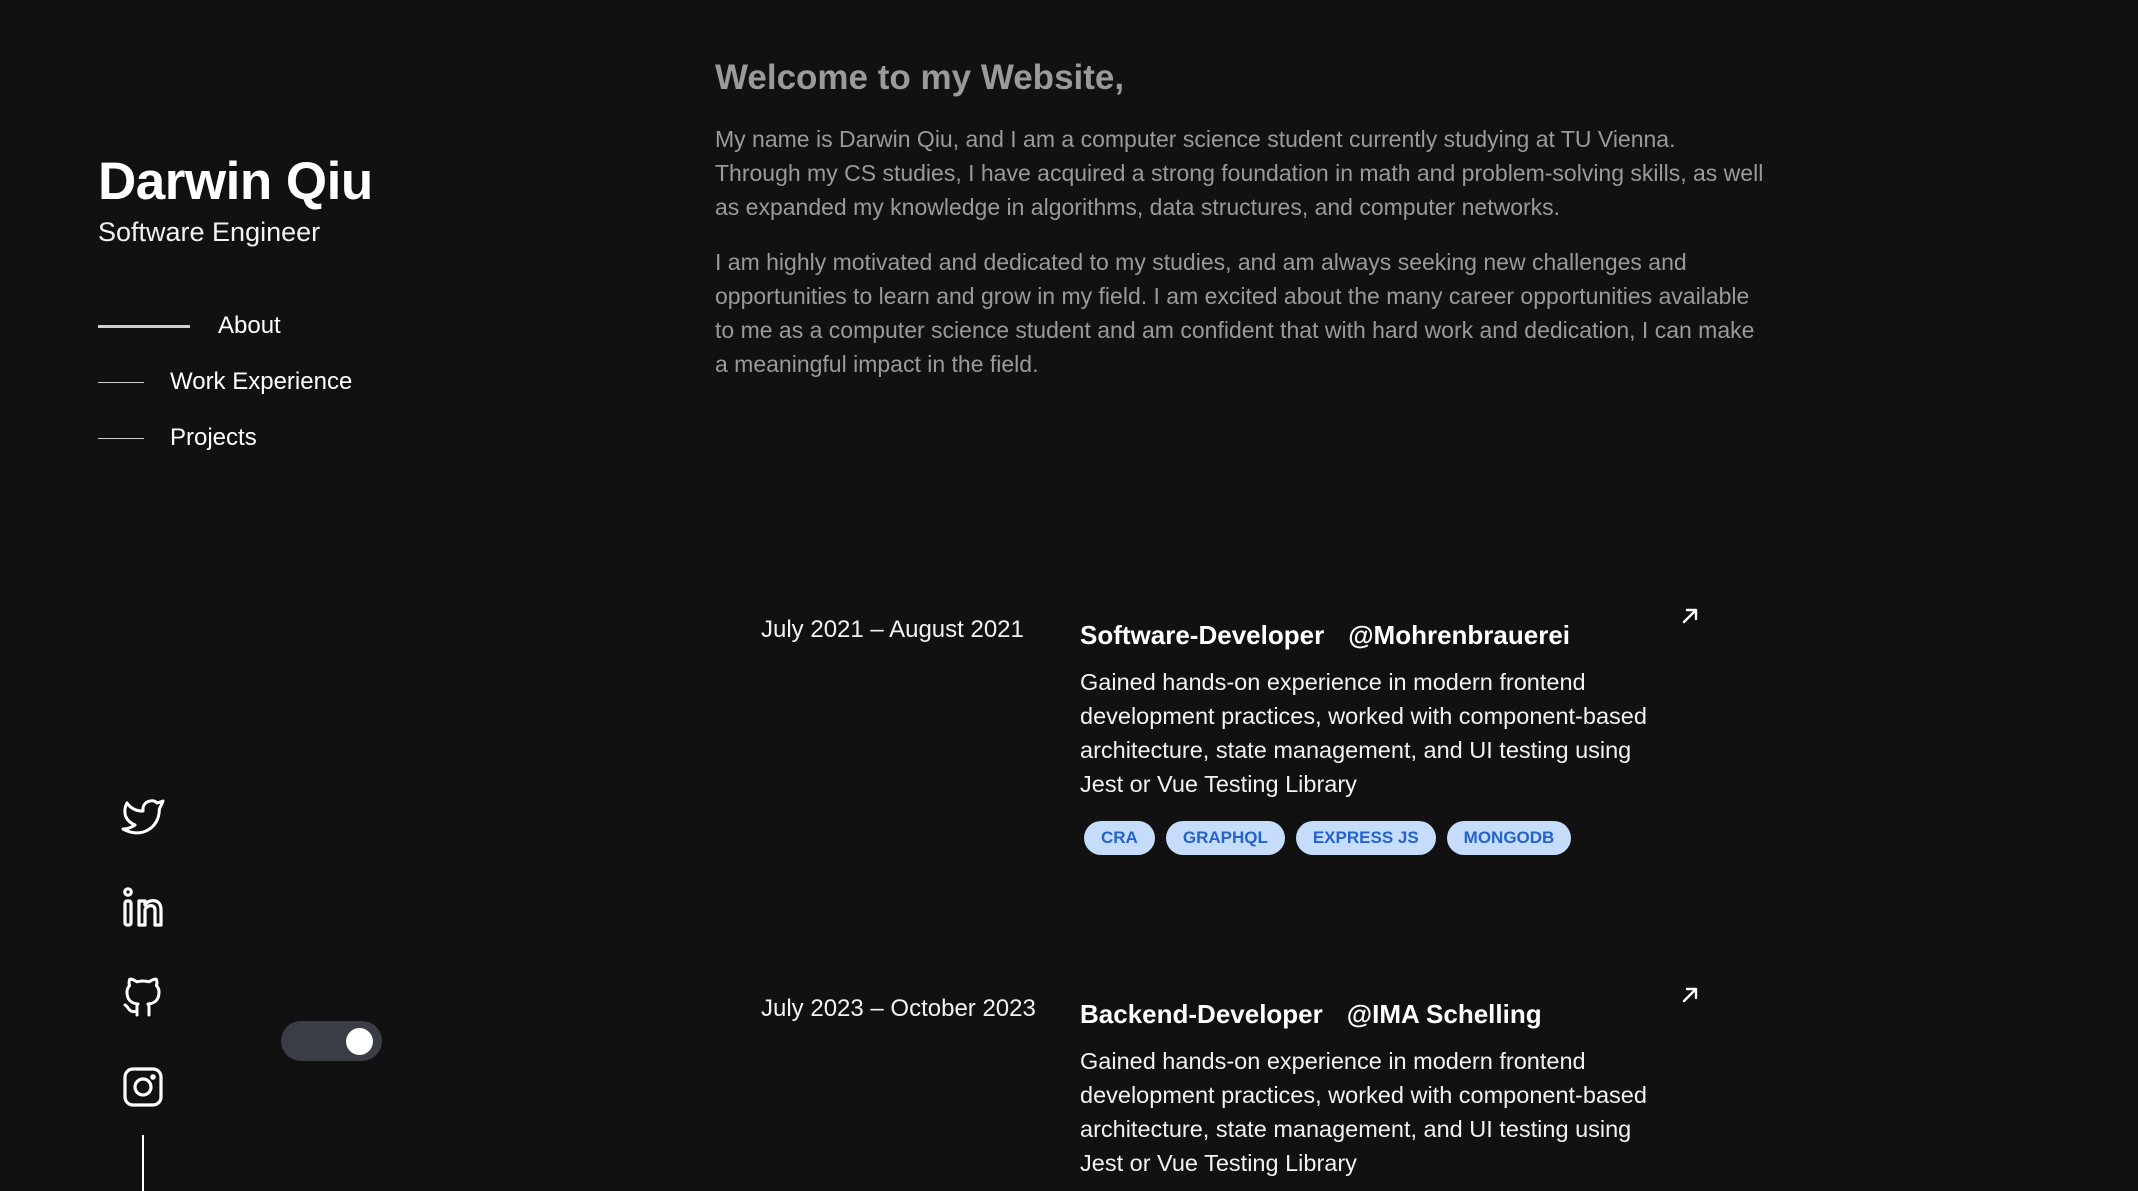  Describe the element at coordinates (235, 181) in the screenshot. I see `profile-name: Darwin Qiu` at that location.